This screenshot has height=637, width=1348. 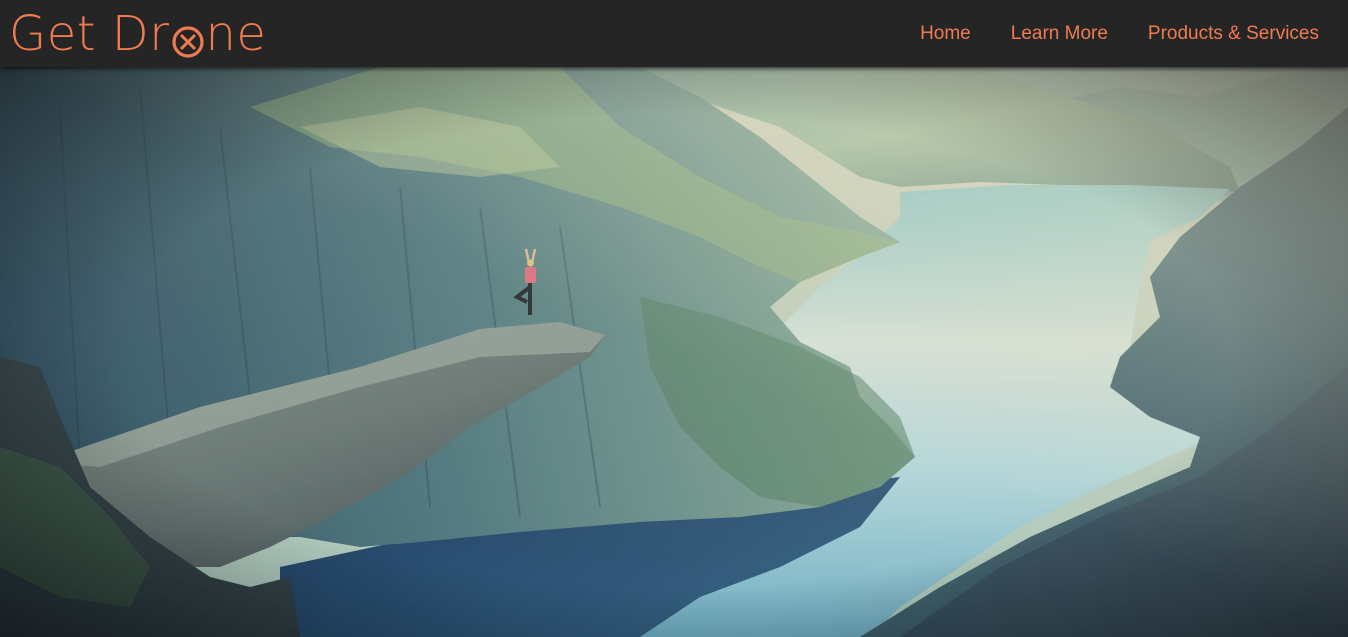 What do you see at coordinates (1119, 33) in the screenshot?
I see `main-nav: Home Learn More Products & Services` at bounding box center [1119, 33].